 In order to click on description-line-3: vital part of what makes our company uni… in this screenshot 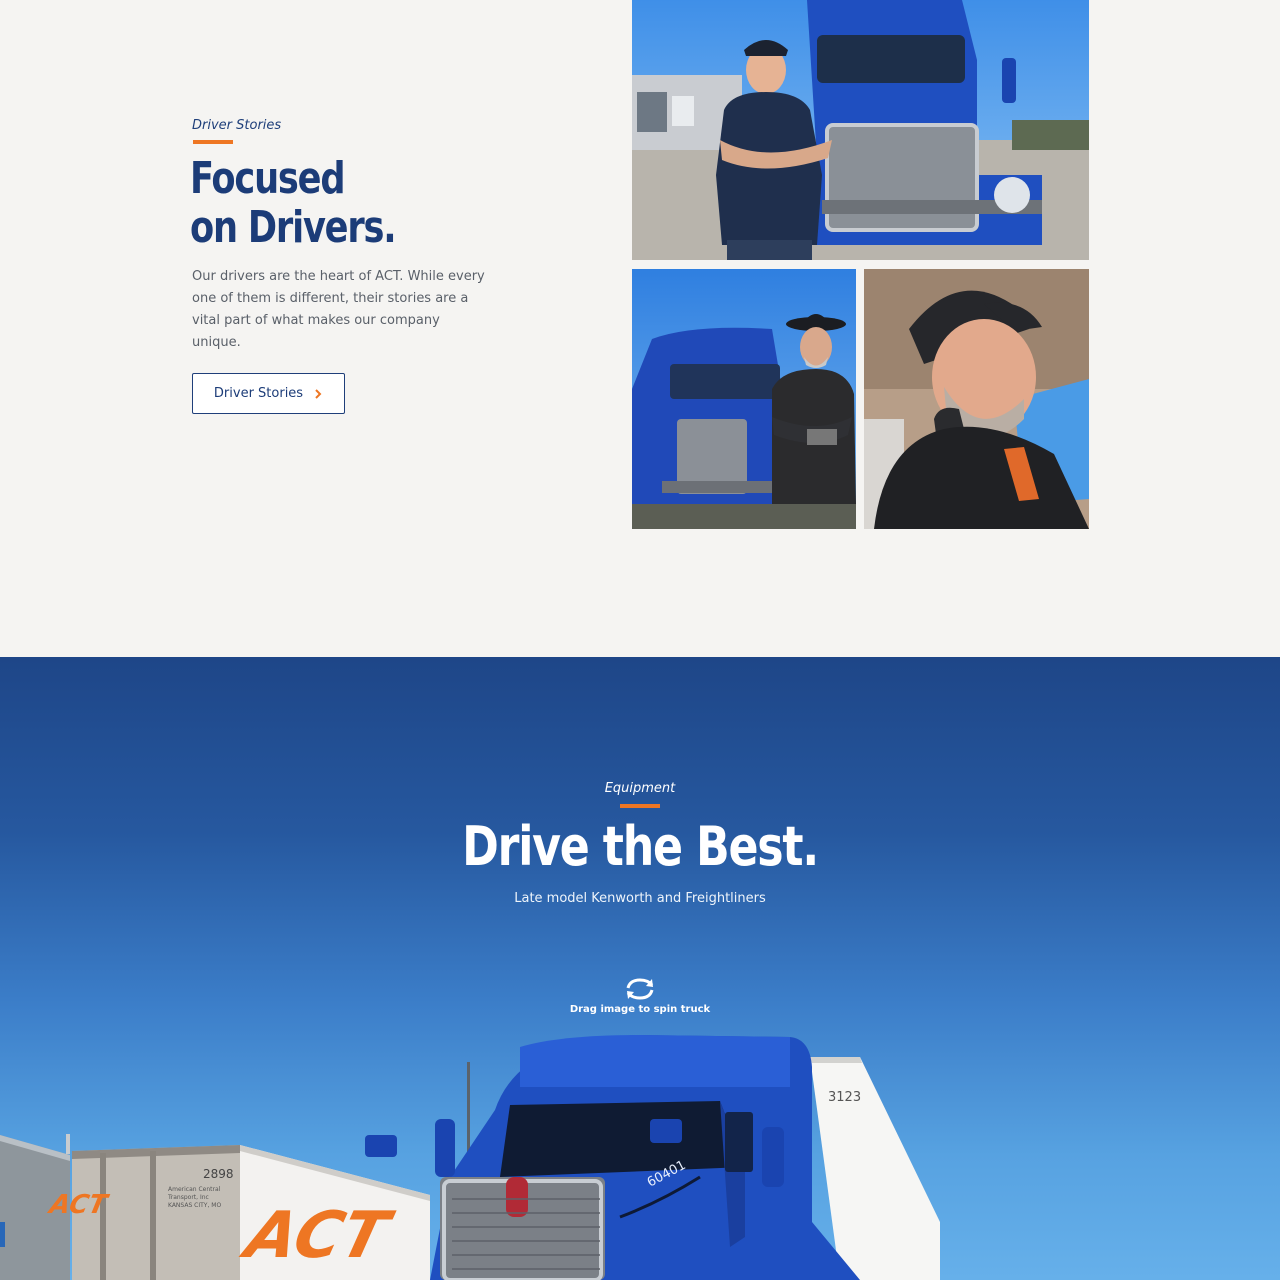, I will do `click(316, 331)`.